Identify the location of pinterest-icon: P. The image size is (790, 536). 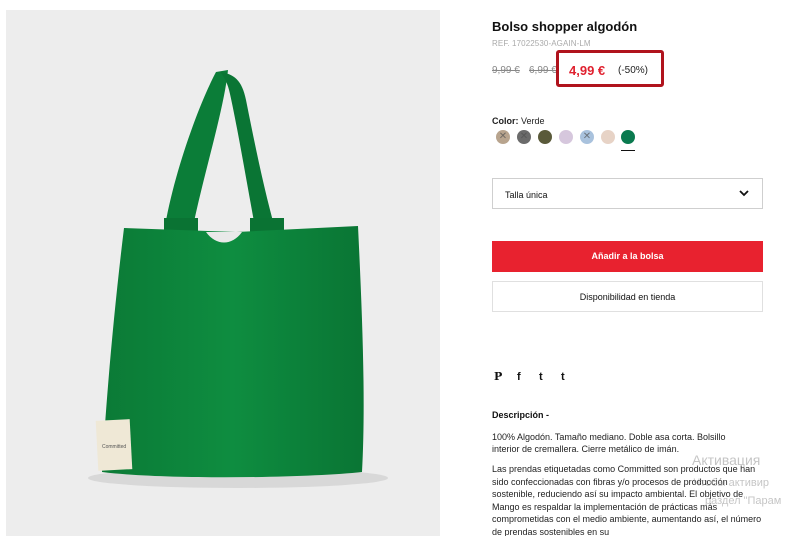
(498, 377).